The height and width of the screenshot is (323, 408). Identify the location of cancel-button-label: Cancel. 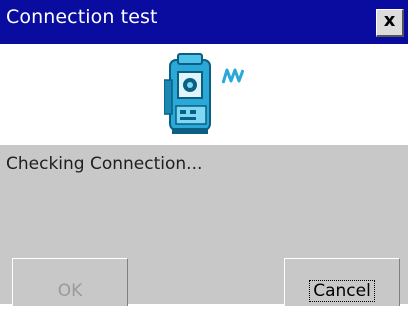
(342, 291).